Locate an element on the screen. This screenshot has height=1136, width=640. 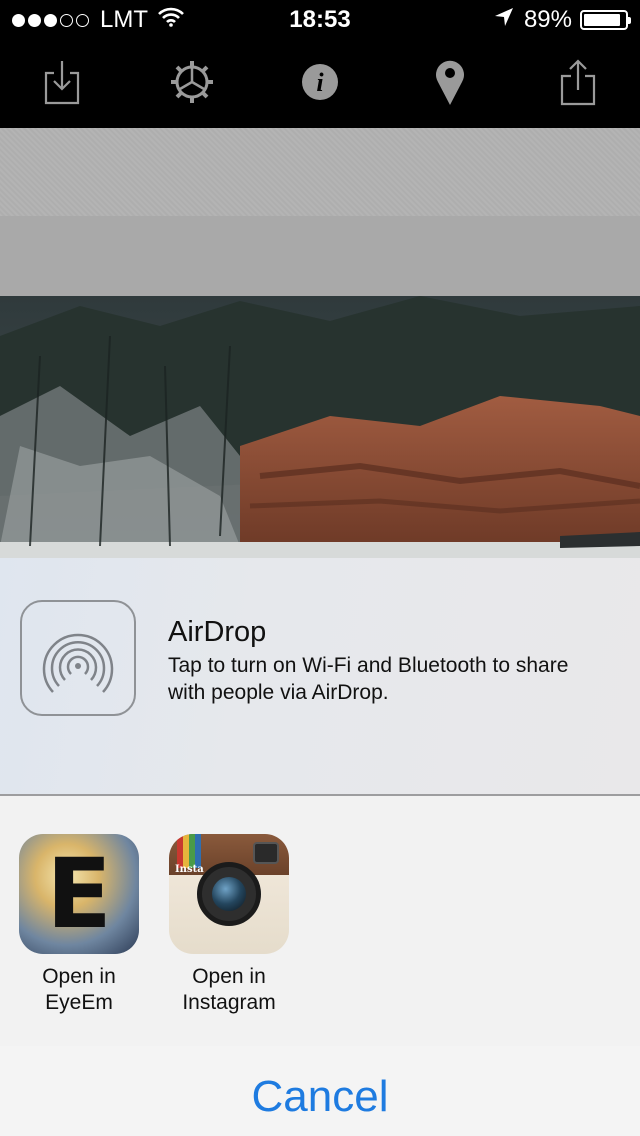
airdrop-title: AirDrop is located at coordinates (217, 632).